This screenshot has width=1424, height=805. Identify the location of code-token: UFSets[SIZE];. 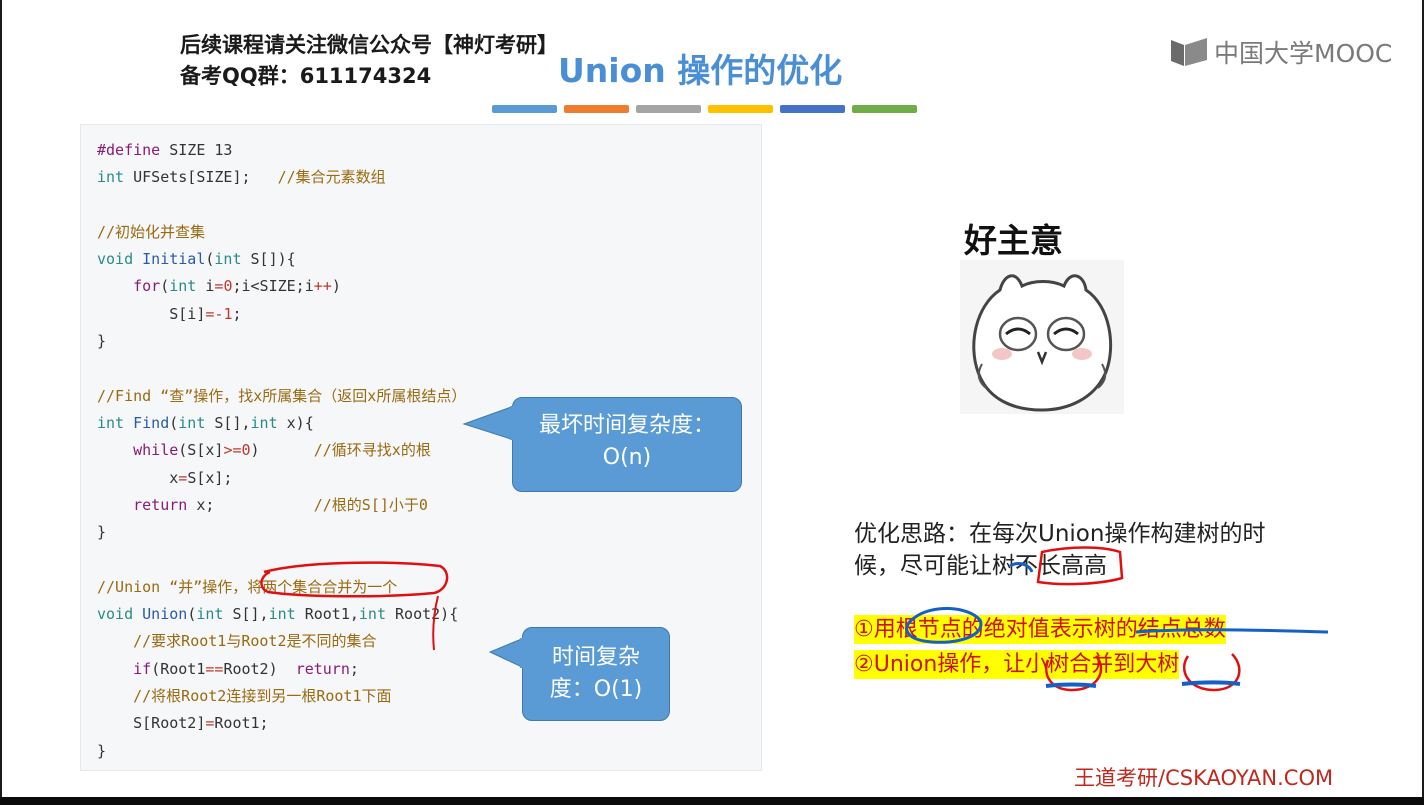
(201, 177).